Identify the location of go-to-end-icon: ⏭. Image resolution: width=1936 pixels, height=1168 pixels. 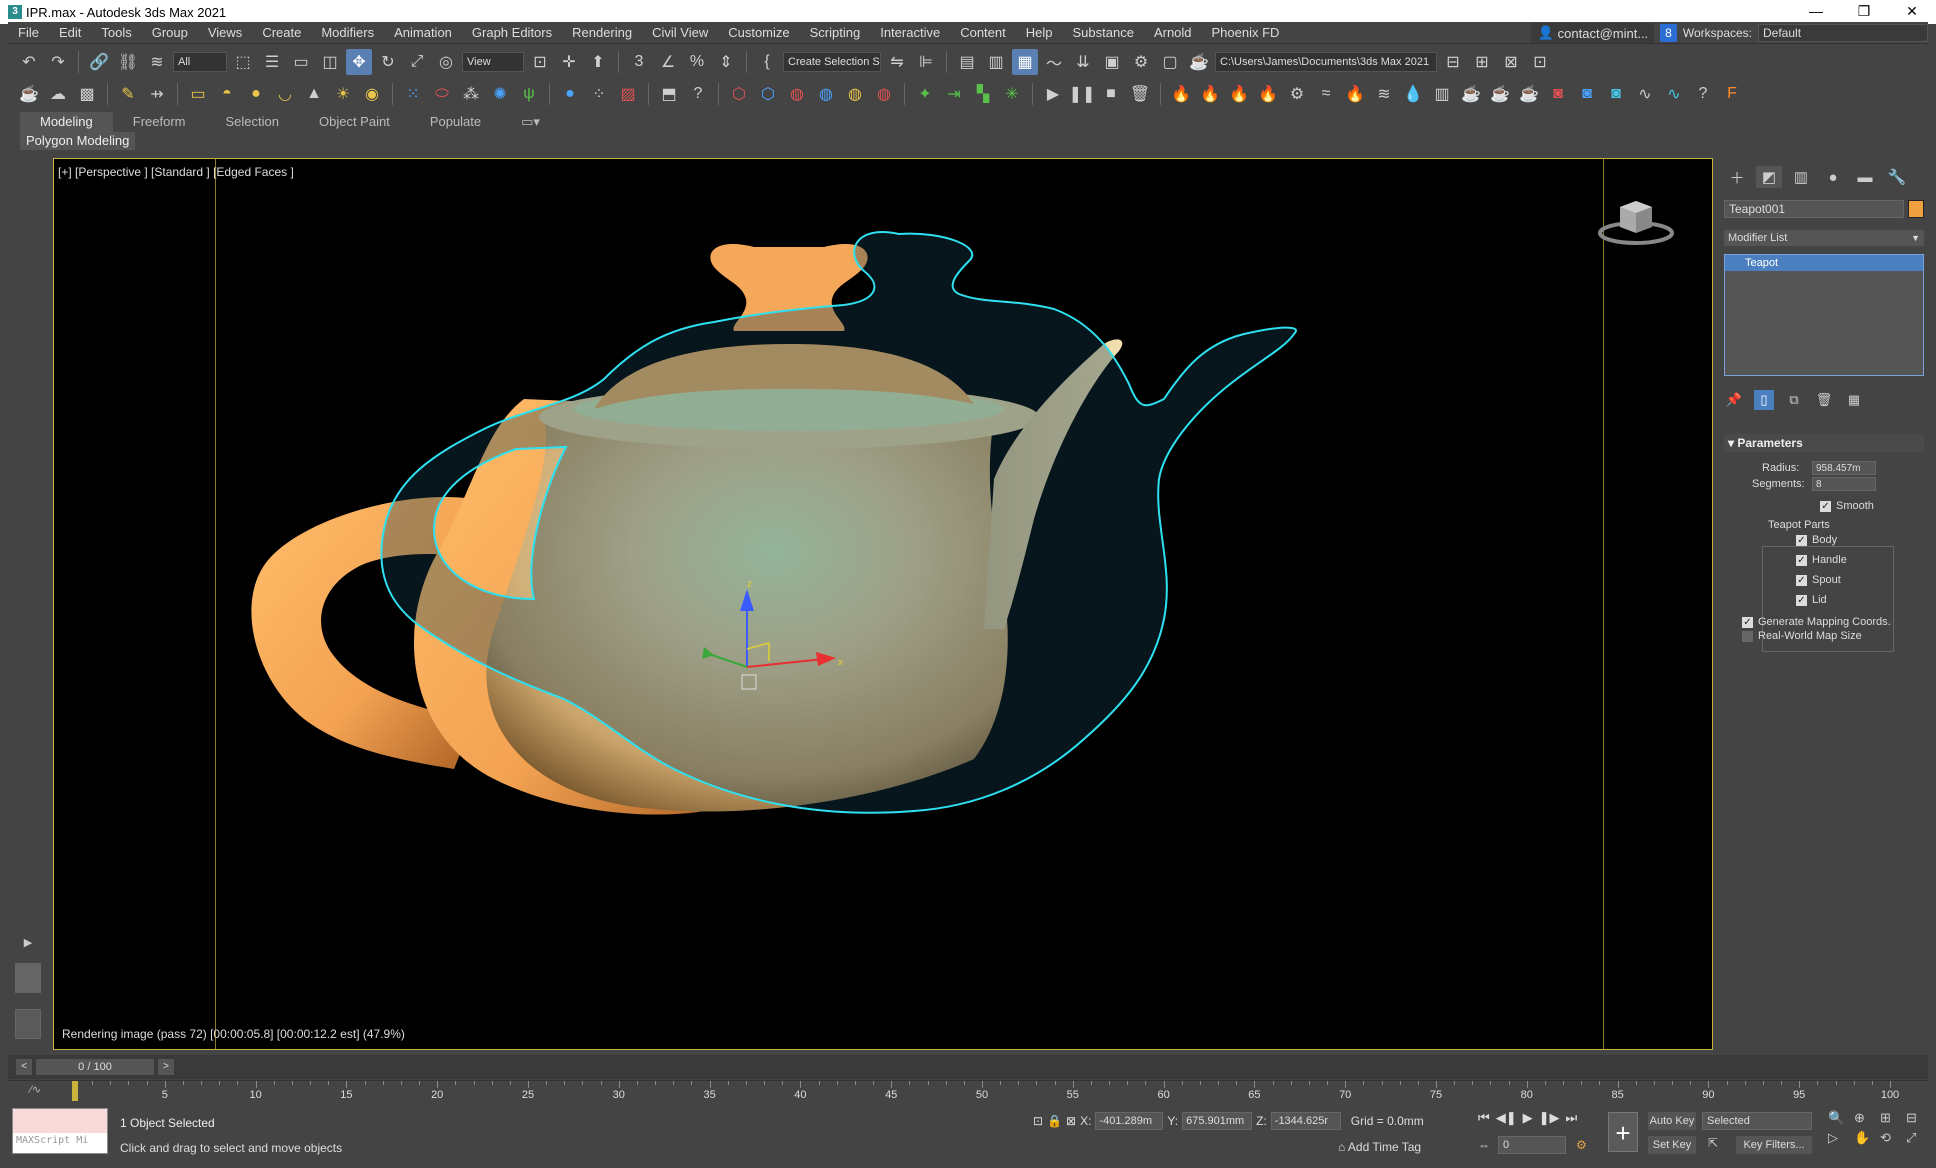
(1571, 1118).